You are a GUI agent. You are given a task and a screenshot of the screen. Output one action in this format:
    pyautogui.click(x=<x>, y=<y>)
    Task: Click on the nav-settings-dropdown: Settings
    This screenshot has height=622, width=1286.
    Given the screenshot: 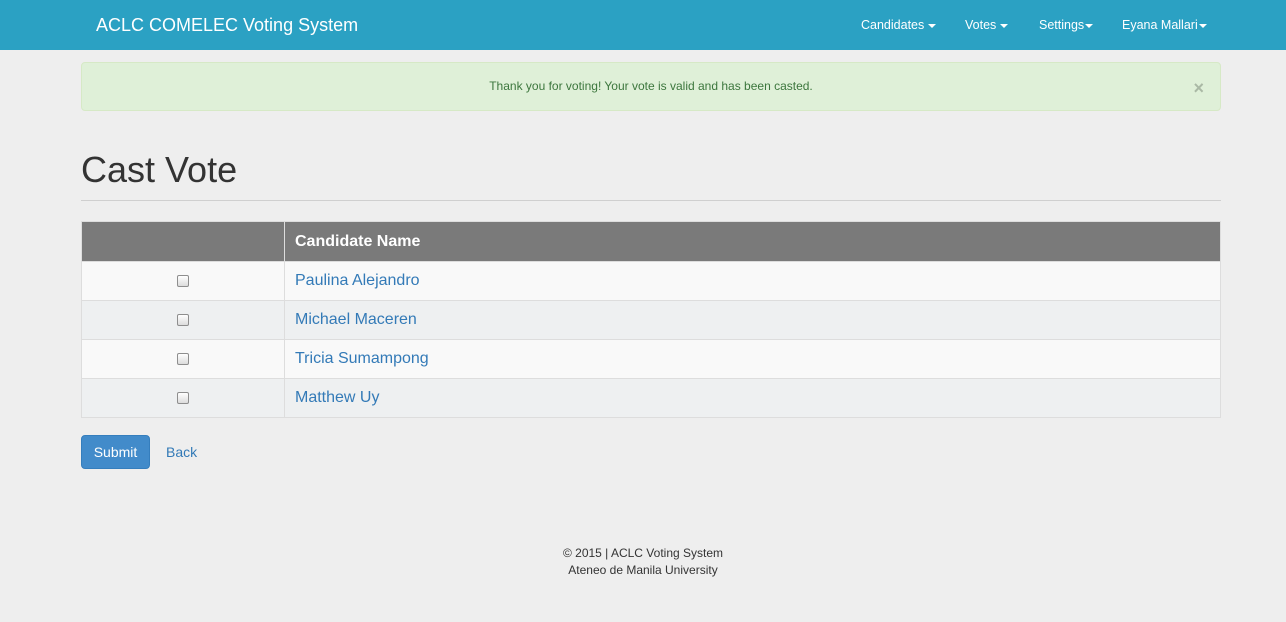 What is the action you would take?
    pyautogui.click(x=1066, y=25)
    